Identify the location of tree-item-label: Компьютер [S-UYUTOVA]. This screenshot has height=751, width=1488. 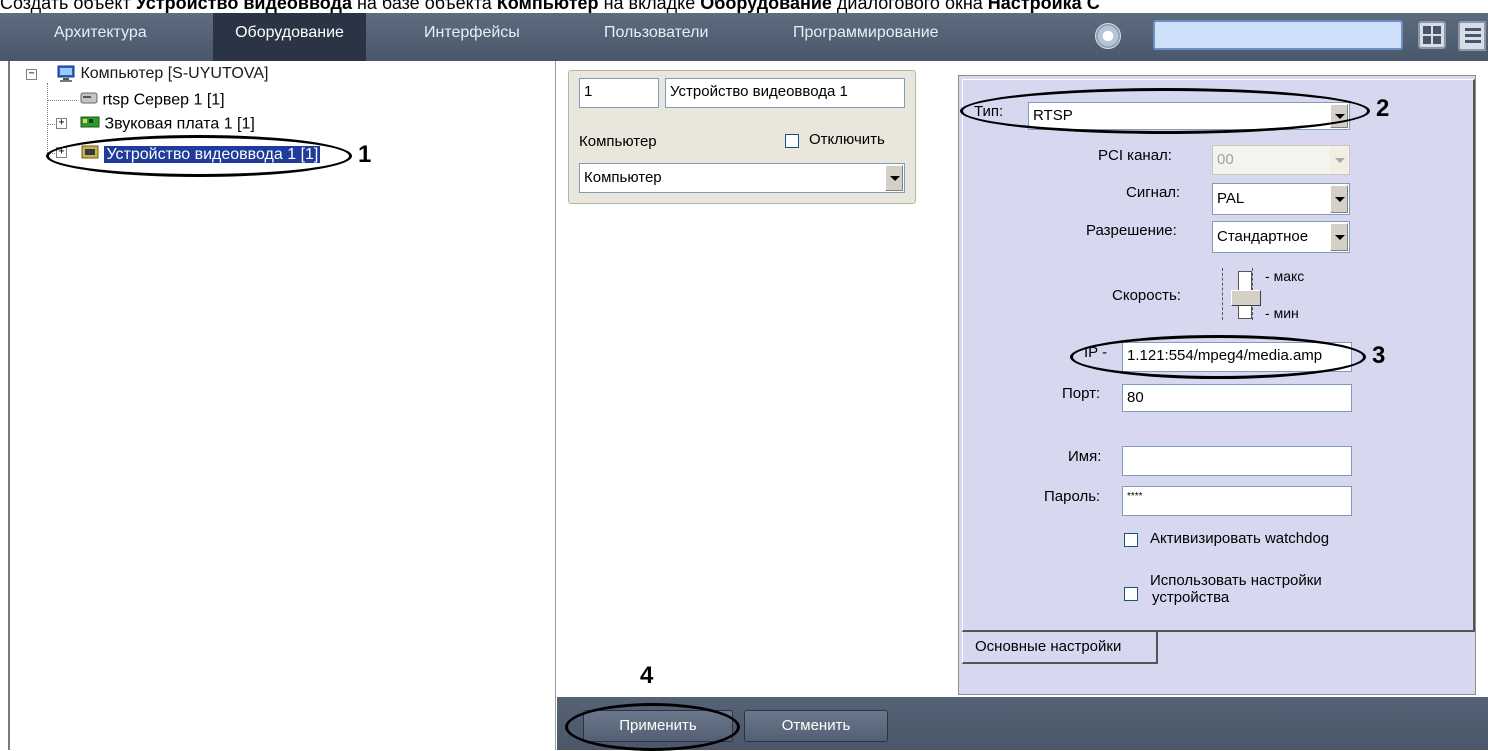
(174, 74).